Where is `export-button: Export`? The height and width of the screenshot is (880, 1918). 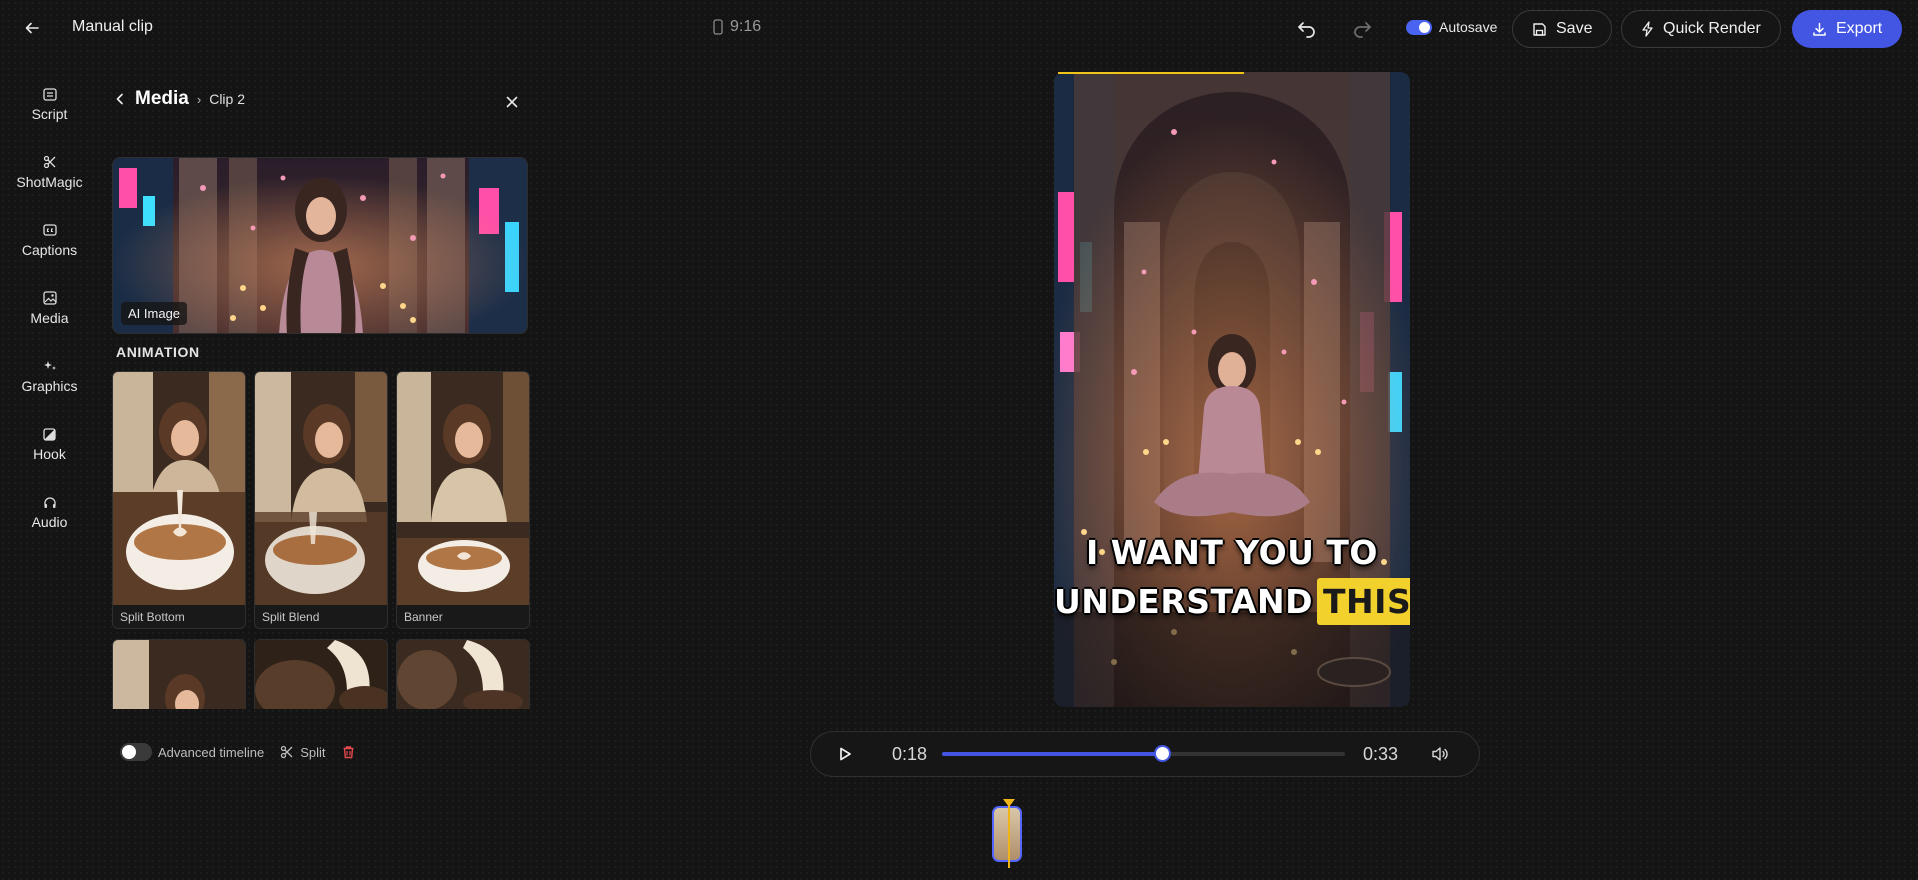
export-button: Export is located at coordinates (1847, 29).